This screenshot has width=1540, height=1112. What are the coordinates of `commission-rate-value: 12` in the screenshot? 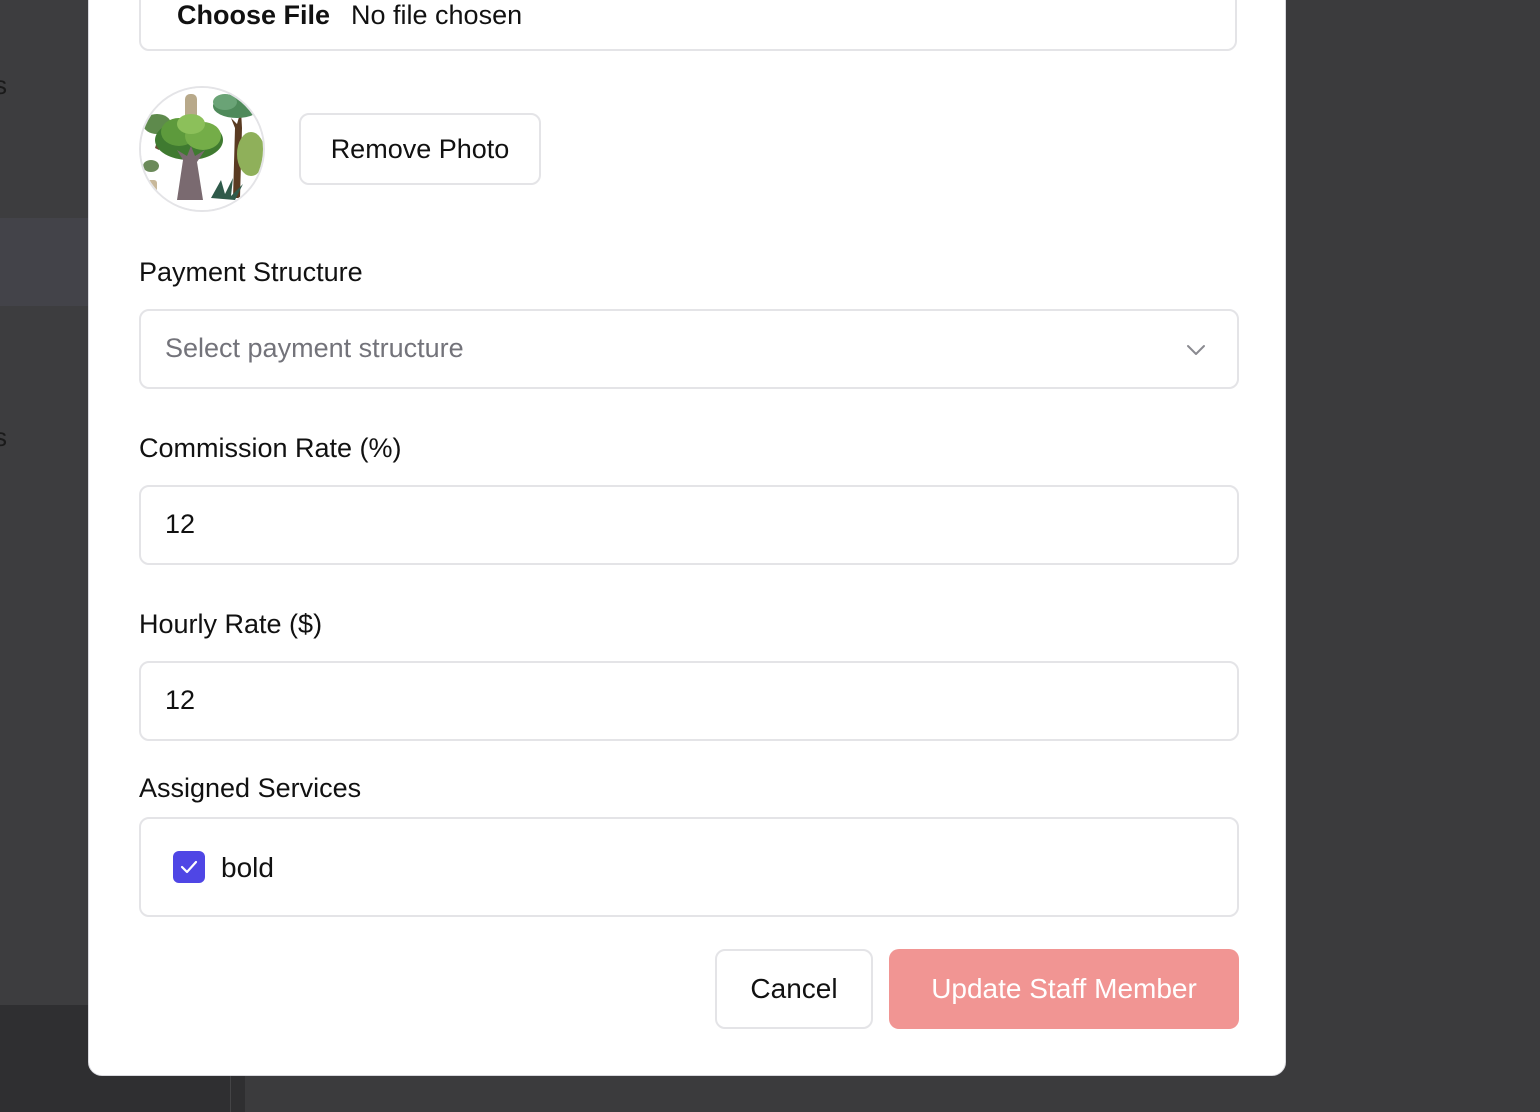 It's located at (180, 524).